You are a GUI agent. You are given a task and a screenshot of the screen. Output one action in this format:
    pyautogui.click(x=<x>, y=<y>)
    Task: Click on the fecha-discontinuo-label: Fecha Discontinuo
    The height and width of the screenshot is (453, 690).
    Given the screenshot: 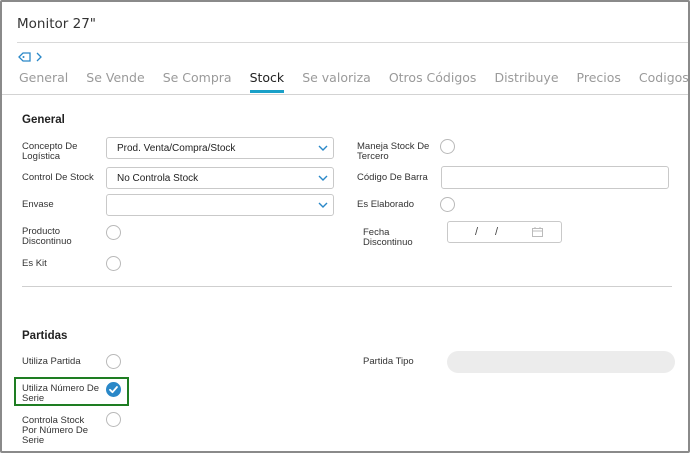 What is the action you would take?
    pyautogui.click(x=388, y=237)
    